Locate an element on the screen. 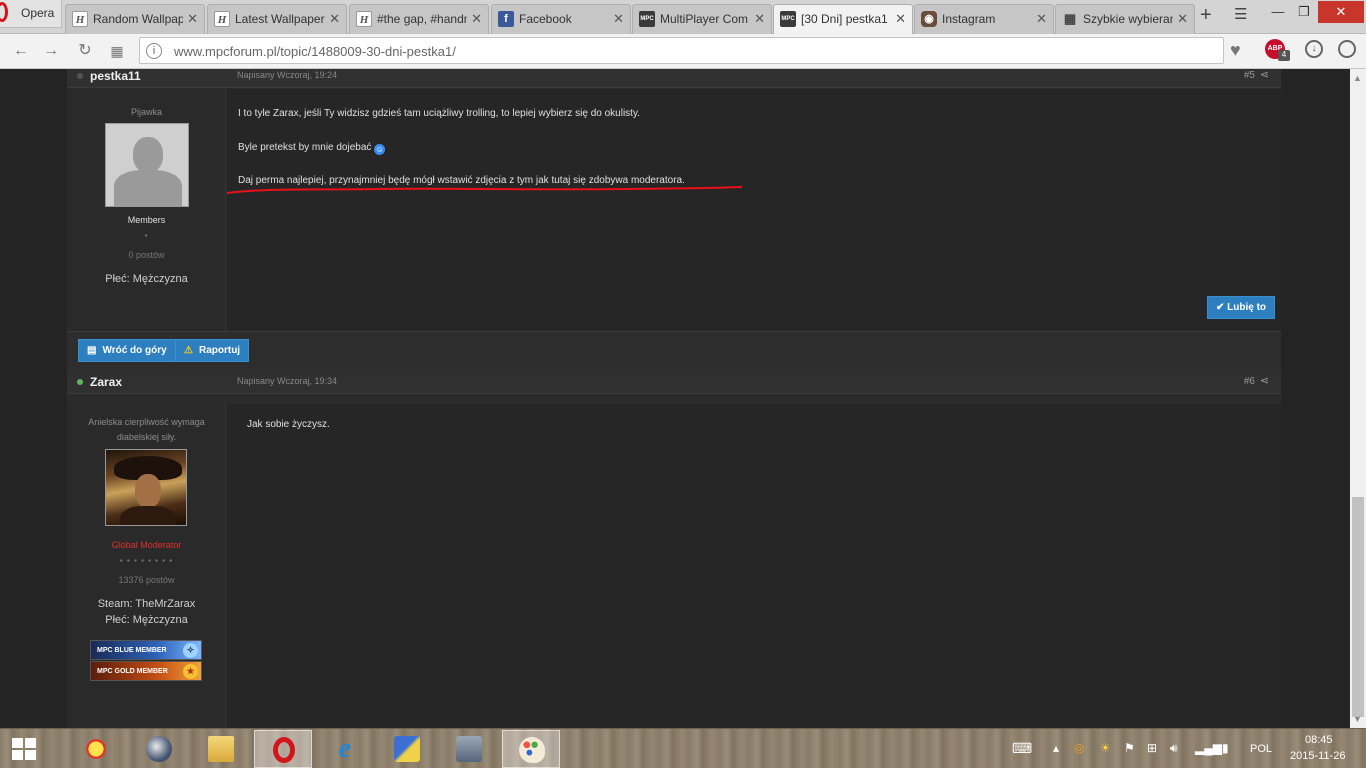 The height and width of the screenshot is (768, 1366). sun-app-icon is located at coordinates (96, 749).